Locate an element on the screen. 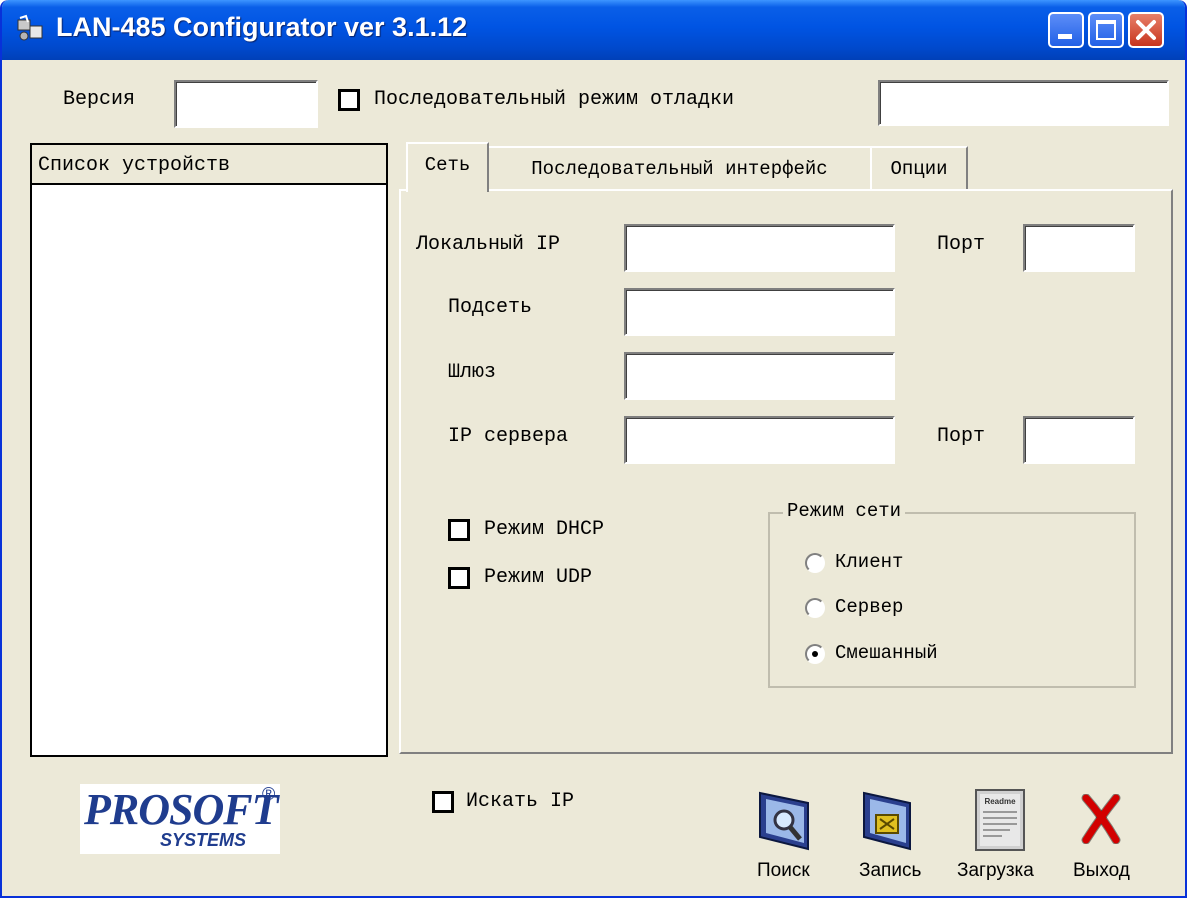 The image size is (1191, 900). device-list-header: Список устройств is located at coordinates (209, 165).